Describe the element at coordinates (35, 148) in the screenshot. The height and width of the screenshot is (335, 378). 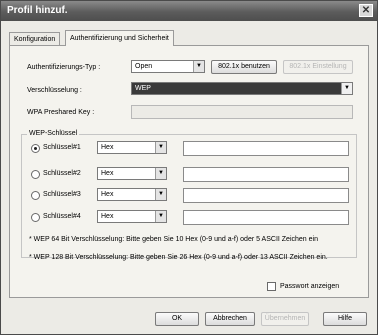
I see `key1-radio` at that location.